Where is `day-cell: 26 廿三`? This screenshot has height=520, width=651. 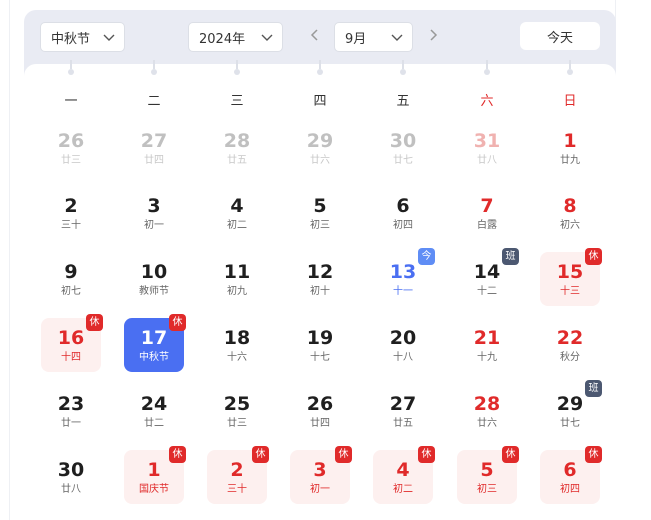 day-cell: 26 廿三 is located at coordinates (71, 148).